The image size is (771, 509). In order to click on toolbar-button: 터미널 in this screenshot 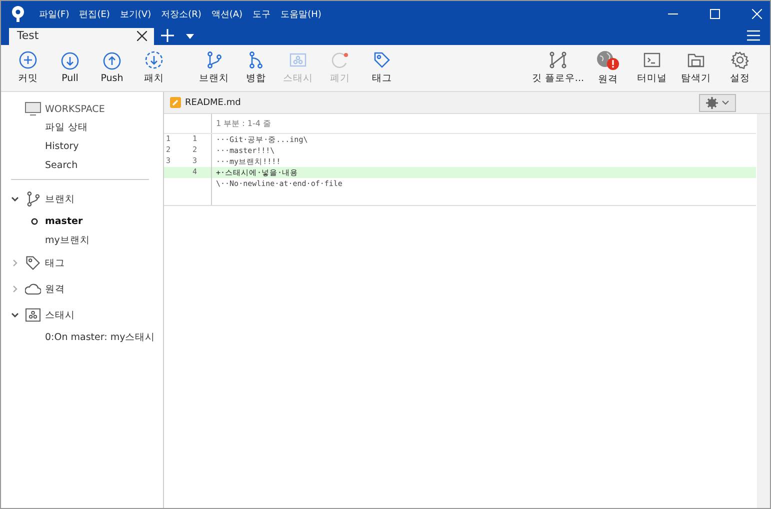, I will do `click(652, 68)`.